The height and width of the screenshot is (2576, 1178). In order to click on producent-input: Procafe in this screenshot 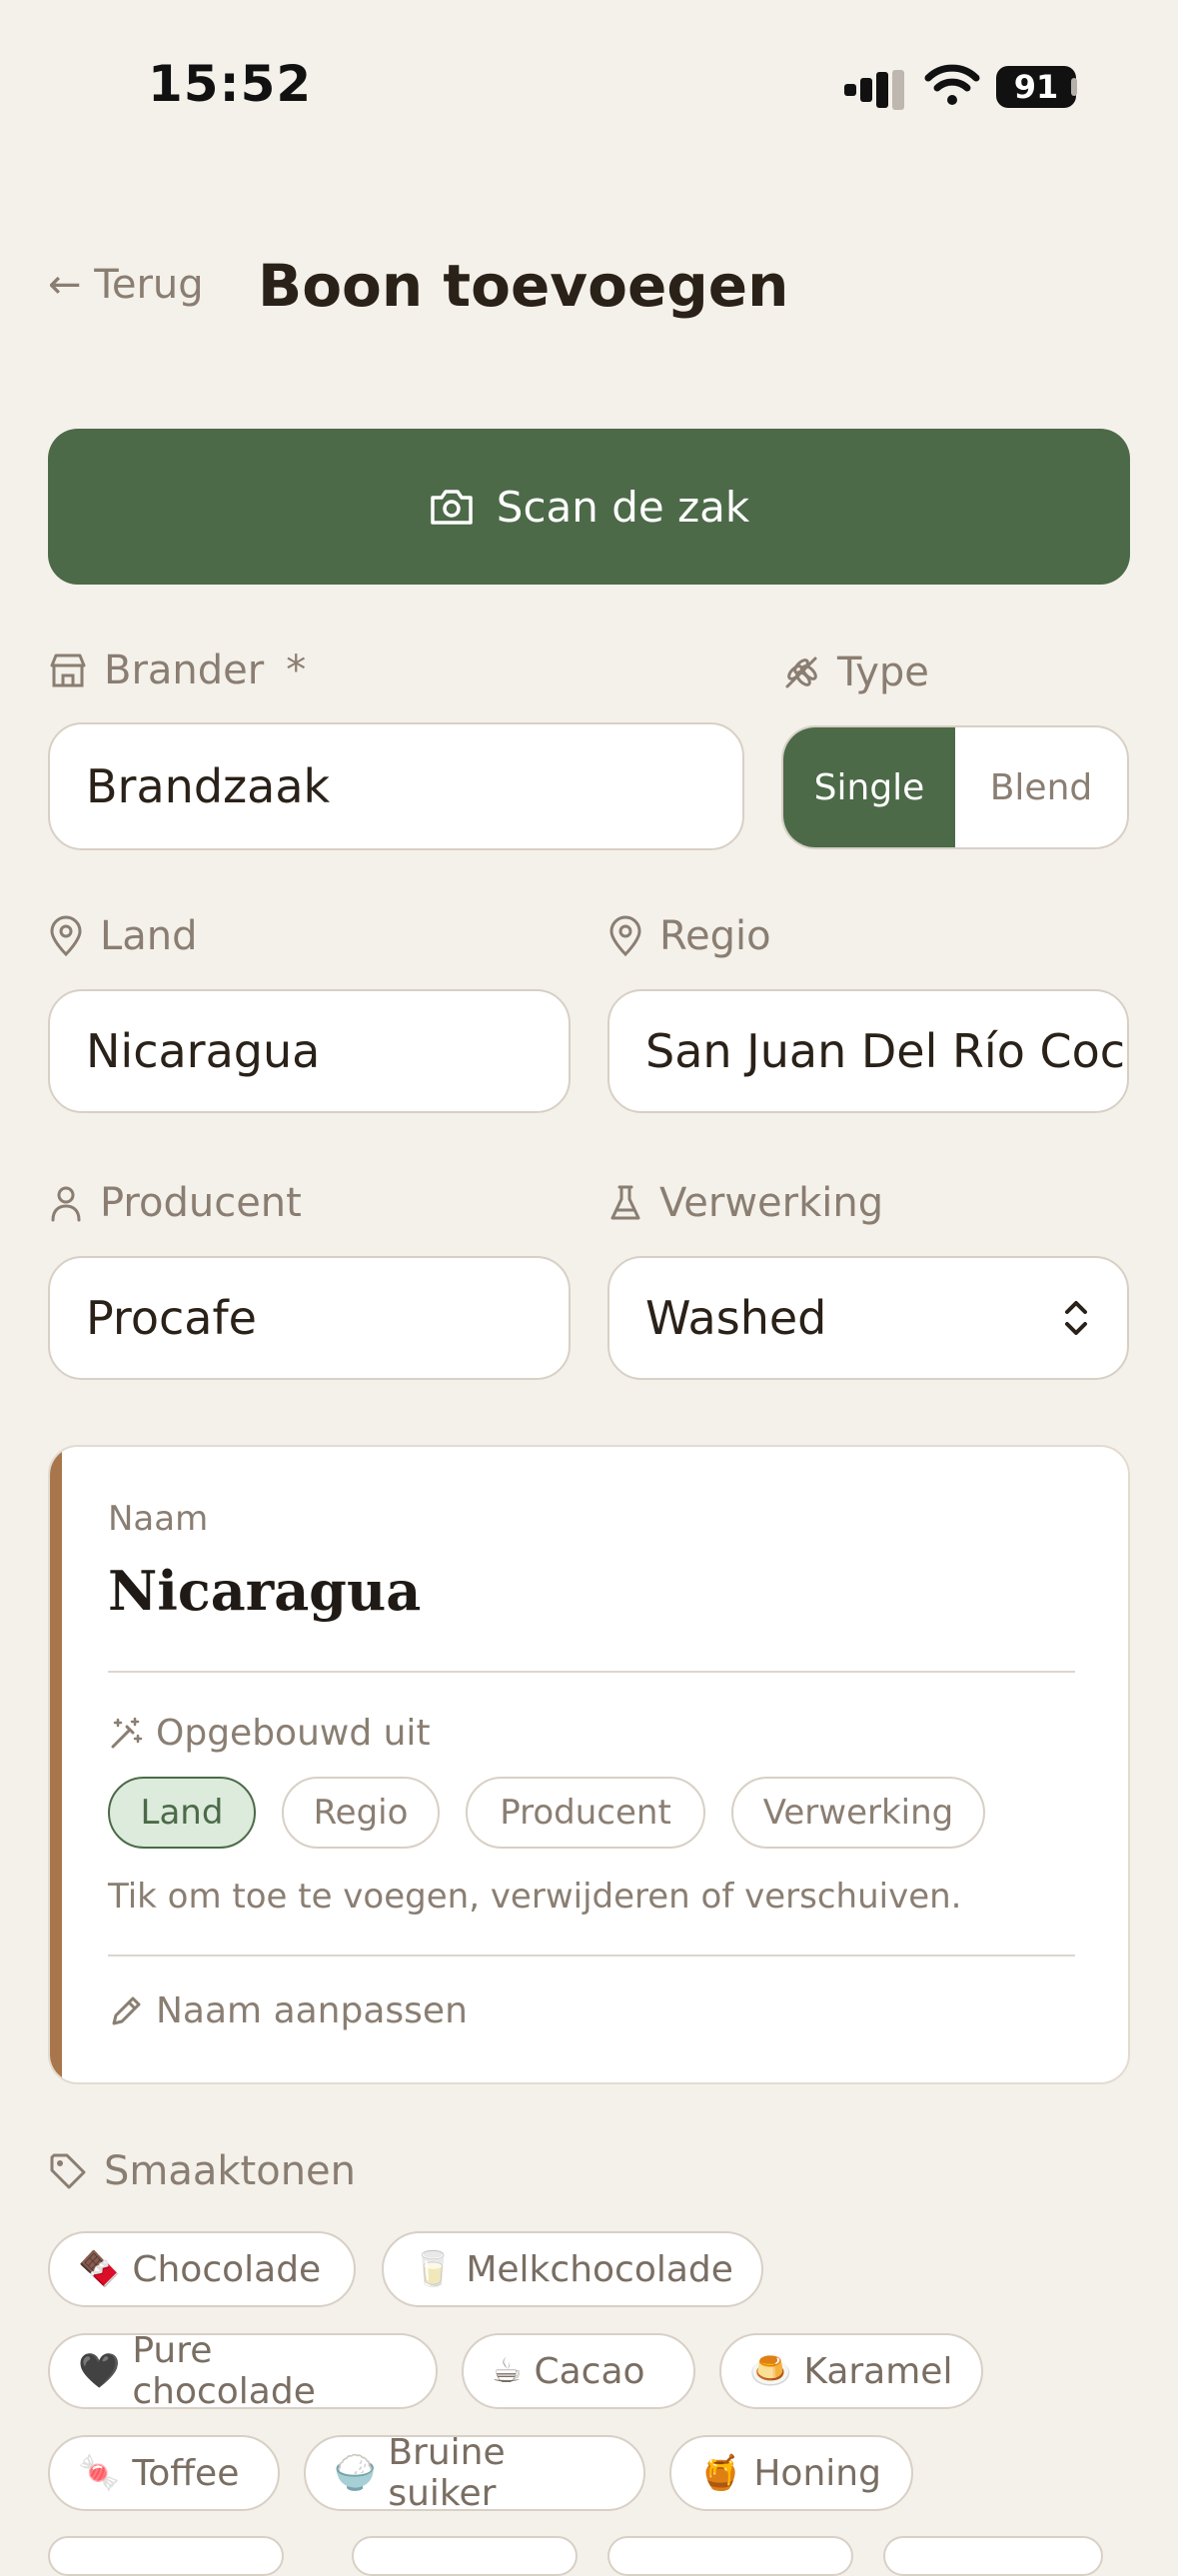, I will do `click(309, 1318)`.